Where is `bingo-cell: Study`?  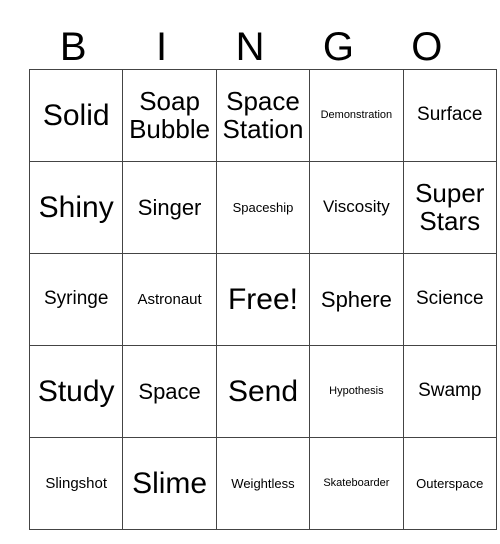 bingo-cell: Study is located at coordinates (76, 391).